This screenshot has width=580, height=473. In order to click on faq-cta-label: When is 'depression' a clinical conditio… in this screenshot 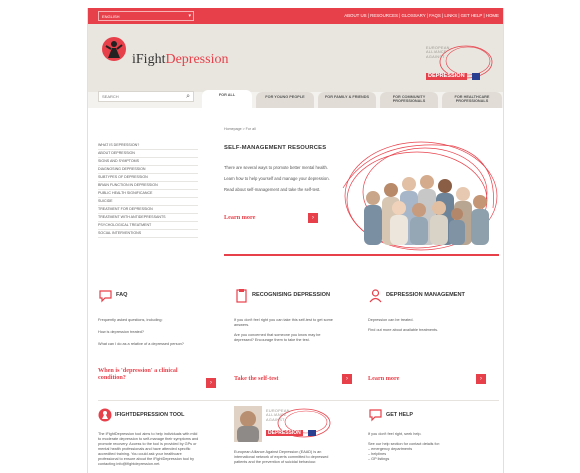, I will do `click(138, 374)`.